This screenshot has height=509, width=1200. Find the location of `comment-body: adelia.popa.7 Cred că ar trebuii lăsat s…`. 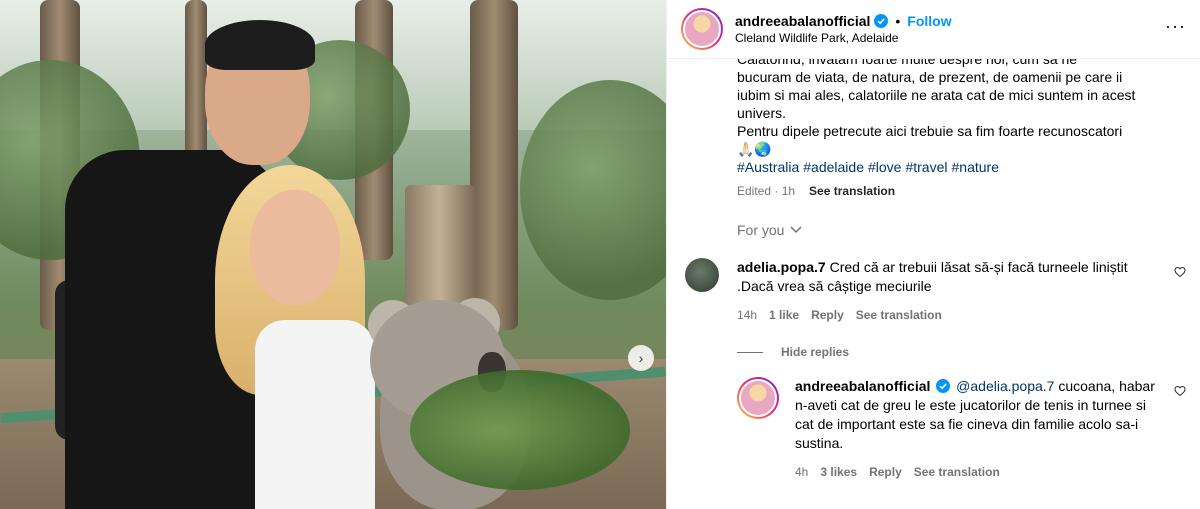

comment-body: adelia.popa.7 Cred că ar trebuii lăsat s… is located at coordinates (947, 291).